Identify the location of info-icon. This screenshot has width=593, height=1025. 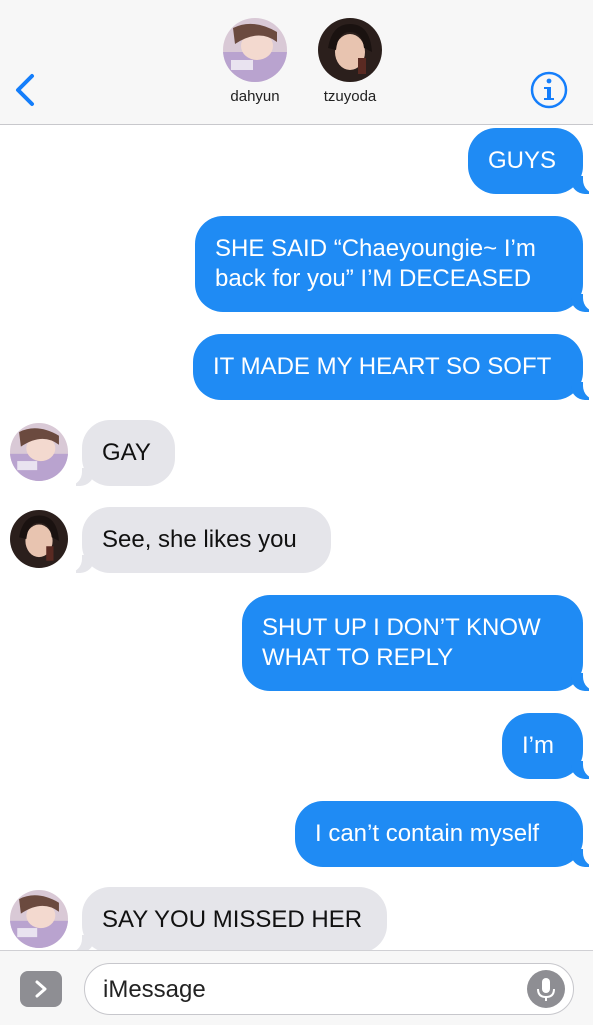
(549, 90).